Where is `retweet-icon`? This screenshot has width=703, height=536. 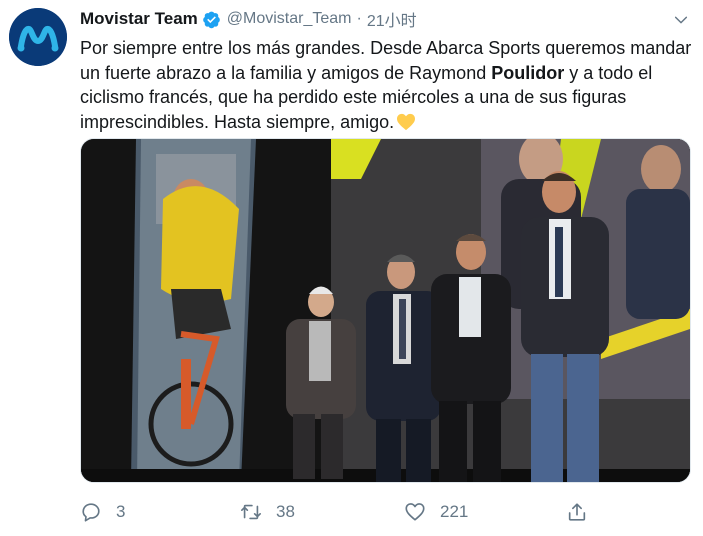 retweet-icon is located at coordinates (251, 512).